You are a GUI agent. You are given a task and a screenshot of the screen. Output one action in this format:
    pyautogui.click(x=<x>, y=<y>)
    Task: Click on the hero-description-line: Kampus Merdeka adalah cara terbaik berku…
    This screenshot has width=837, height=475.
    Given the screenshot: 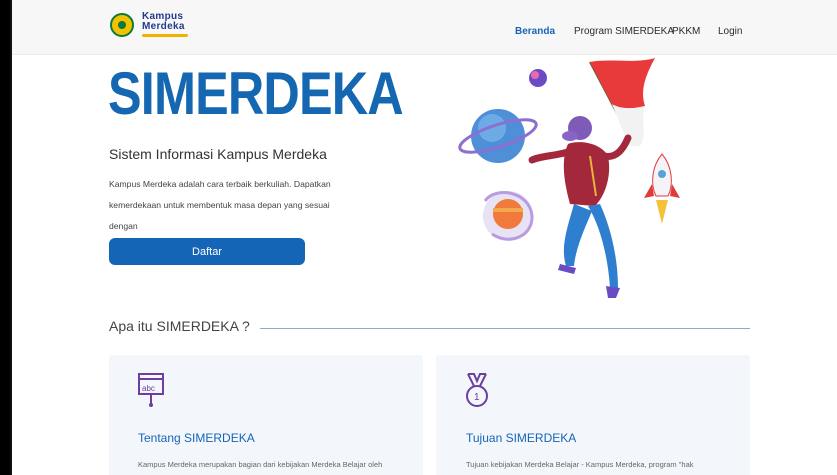 What is the action you would take?
    pyautogui.click(x=220, y=184)
    